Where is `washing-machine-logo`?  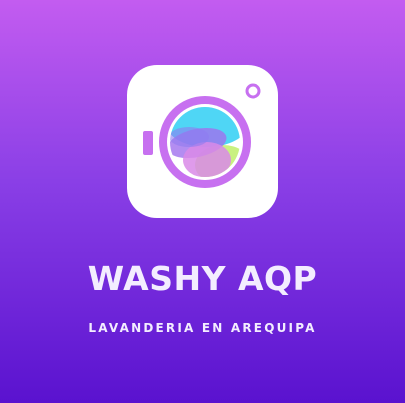 washing-machine-logo is located at coordinates (202, 141).